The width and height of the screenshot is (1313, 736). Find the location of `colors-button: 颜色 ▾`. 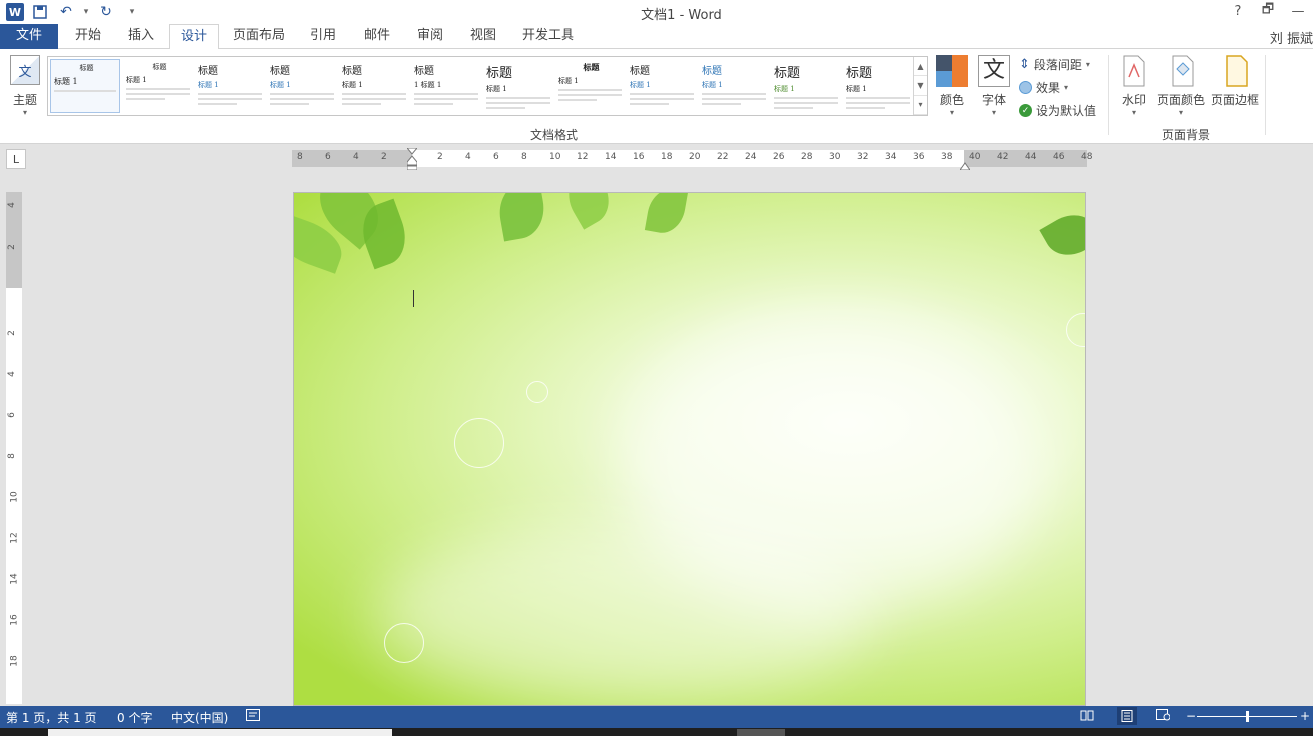

colors-button: 颜色 ▾ is located at coordinates (952, 86).